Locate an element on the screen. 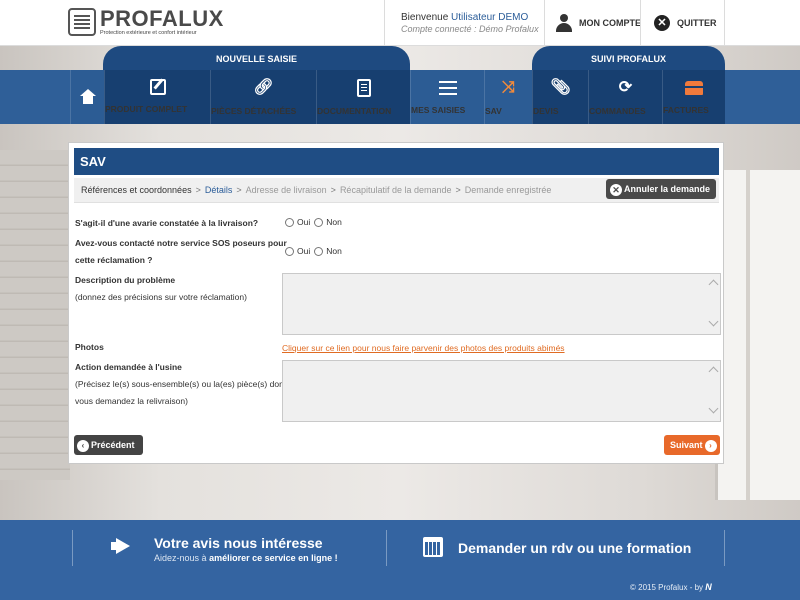  nav-item-label: DEVIS is located at coordinates (546, 111).